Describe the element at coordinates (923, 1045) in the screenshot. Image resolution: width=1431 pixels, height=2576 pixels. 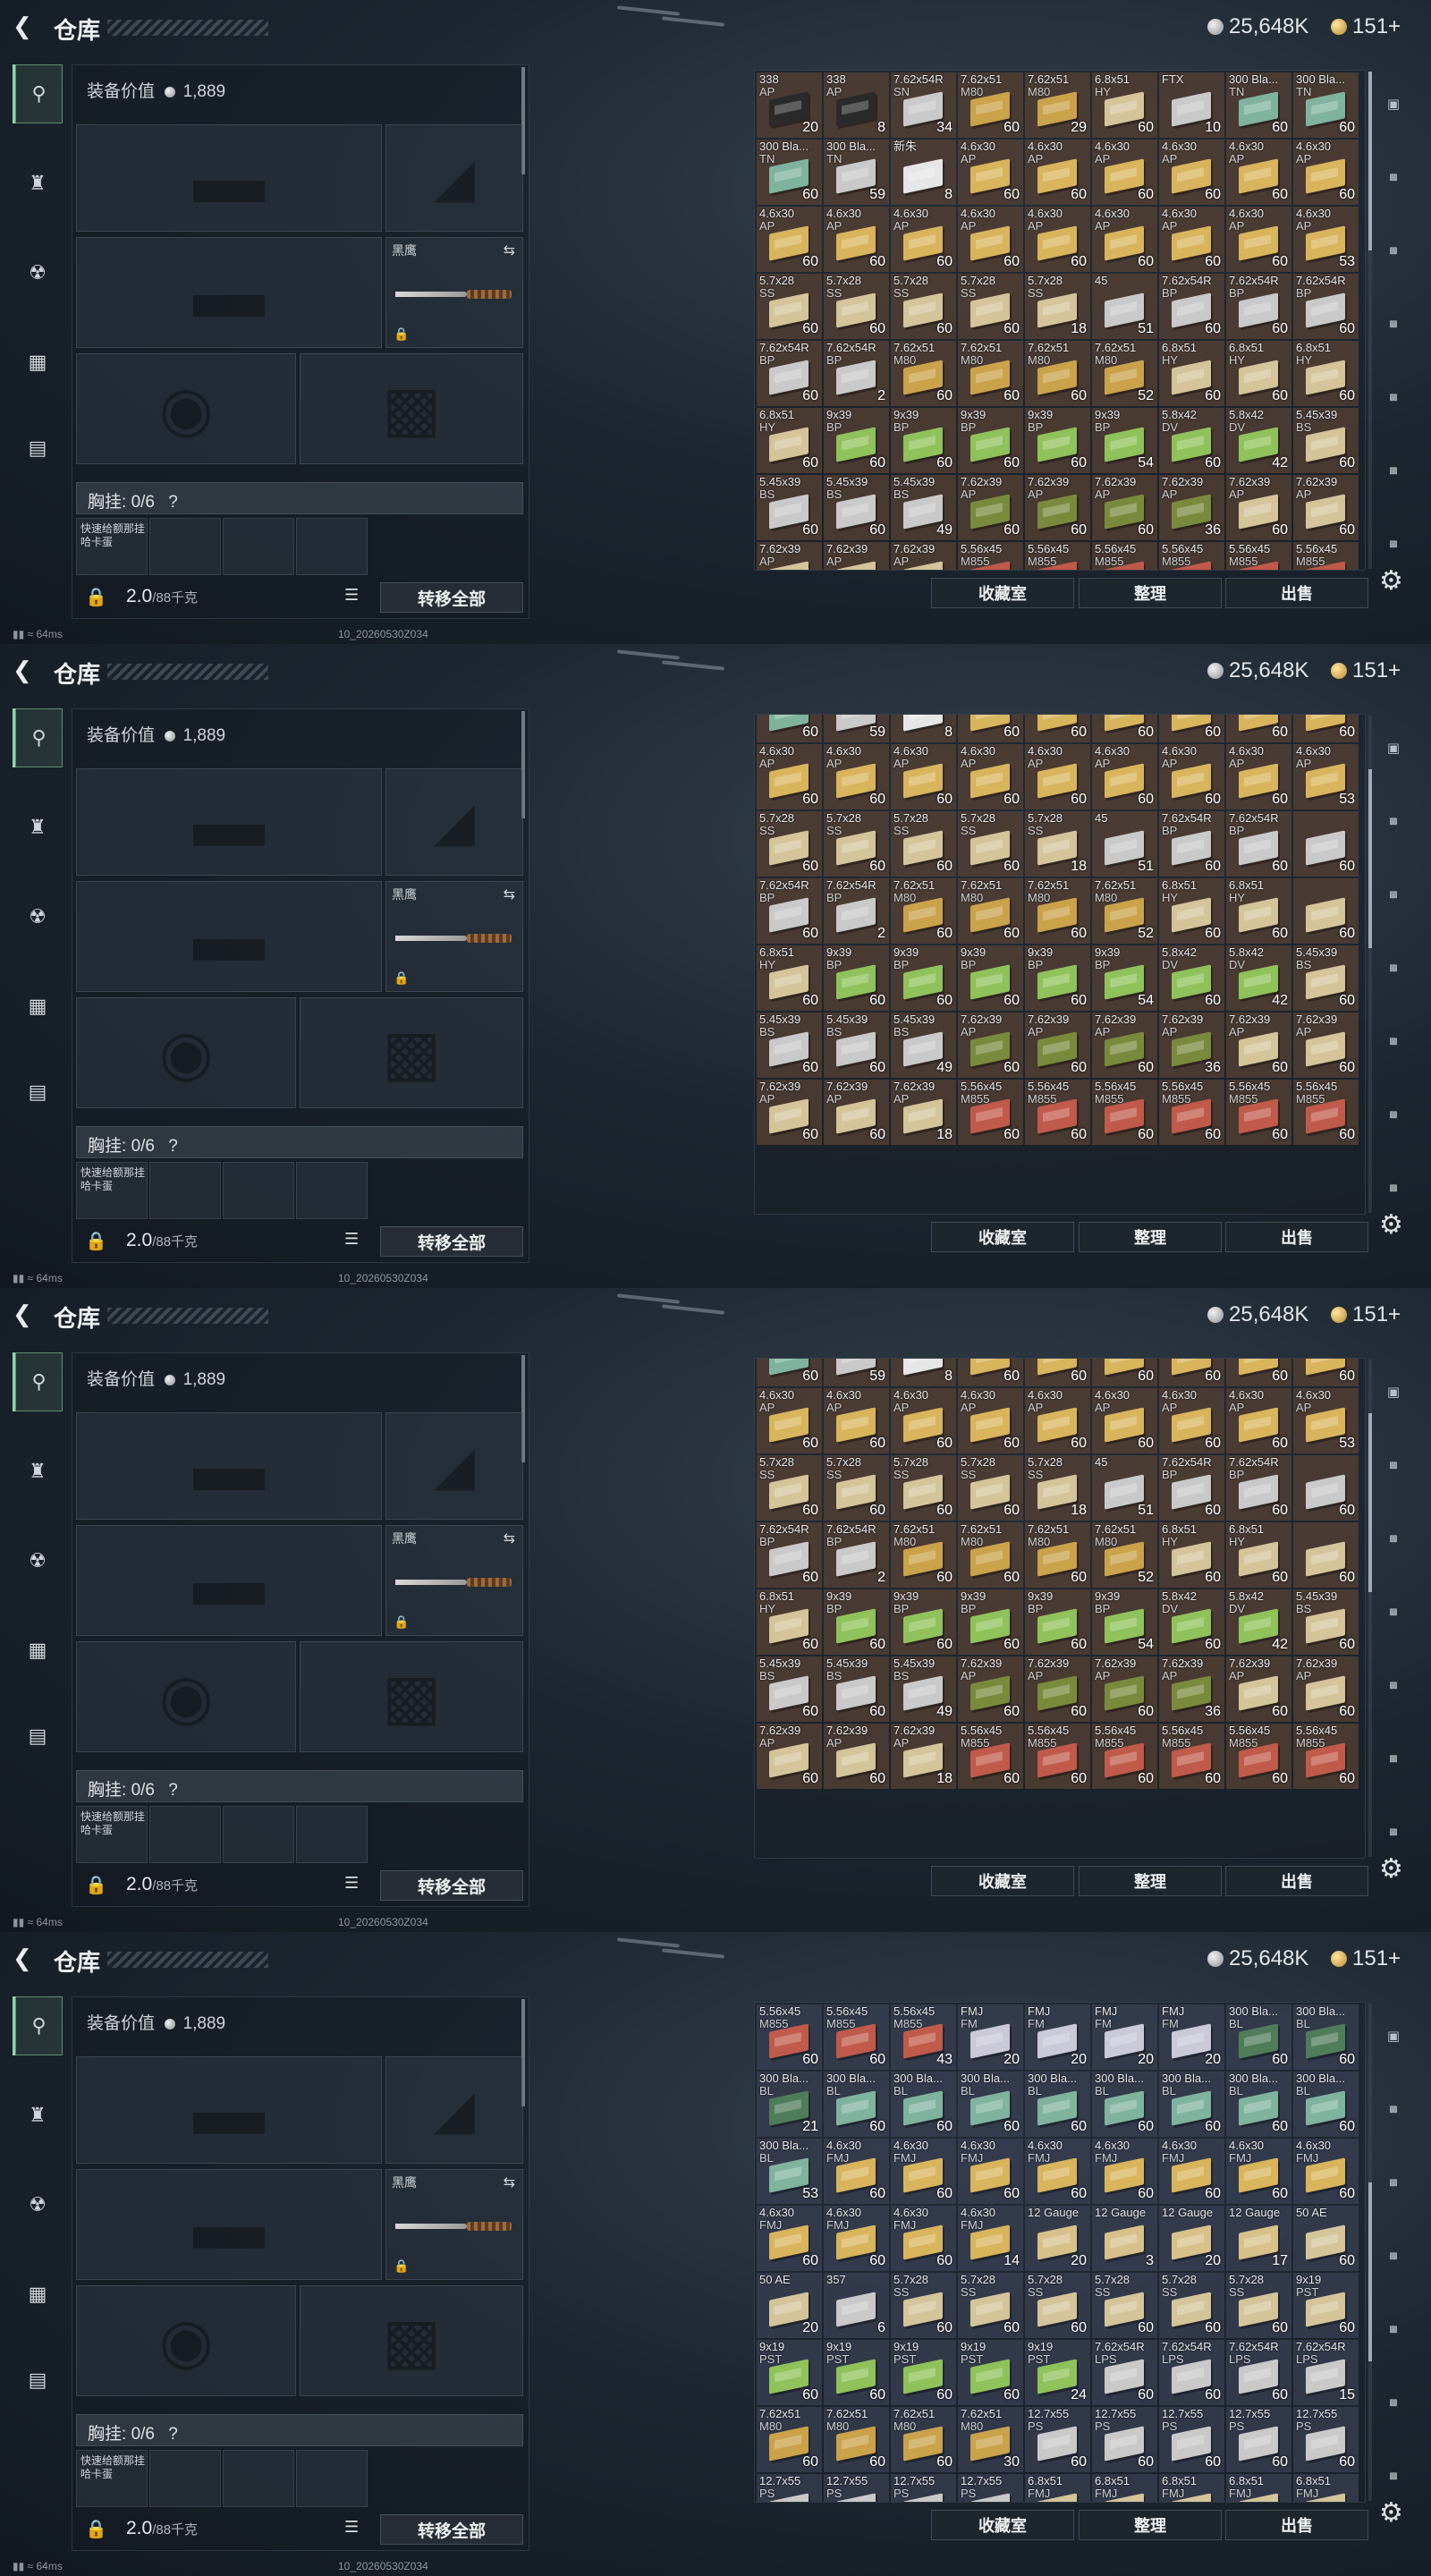
I see `ammo-item-cell: 5.45x39 BS 49` at that location.